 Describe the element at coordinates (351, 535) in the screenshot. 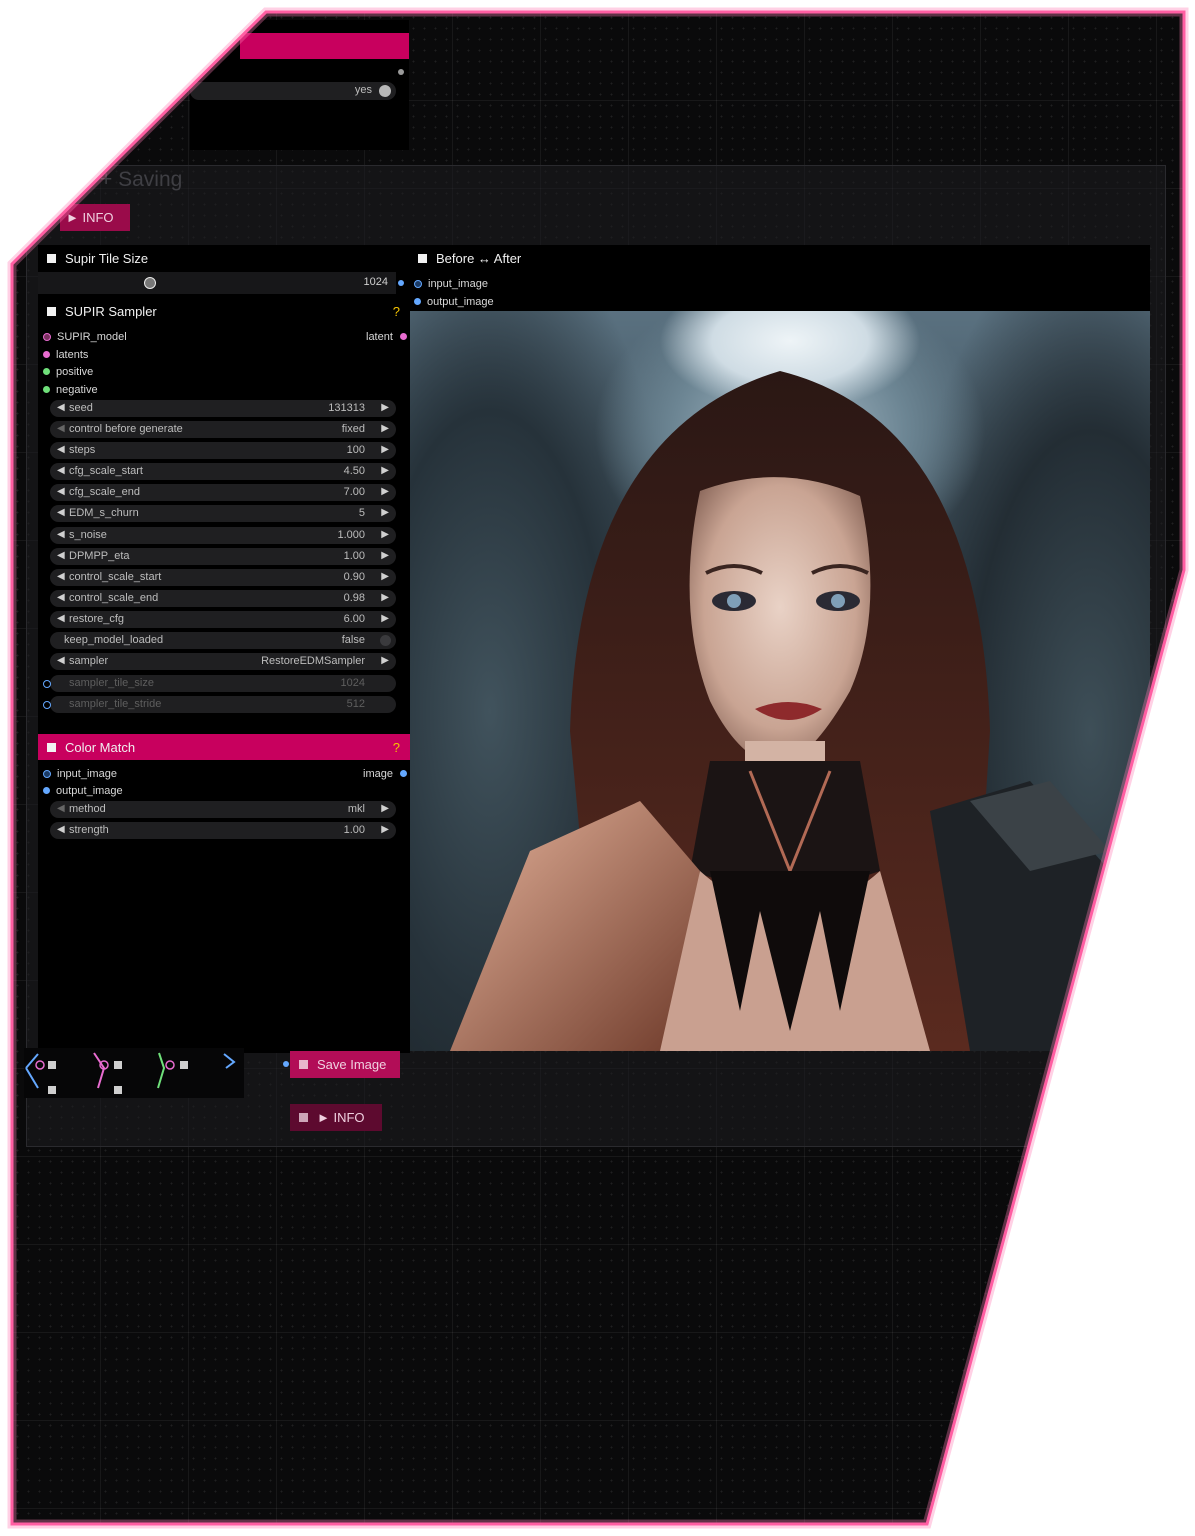

I see `widget-value: 1.000` at that location.